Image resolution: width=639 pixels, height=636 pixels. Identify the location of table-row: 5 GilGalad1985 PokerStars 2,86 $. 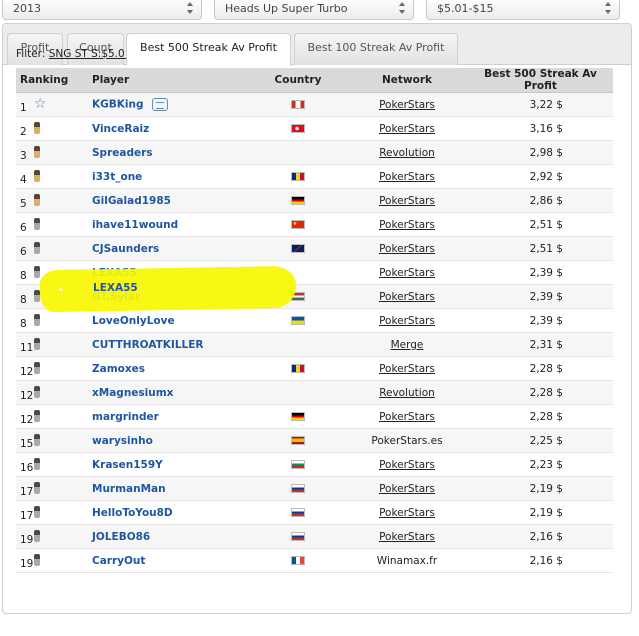
(314, 200).